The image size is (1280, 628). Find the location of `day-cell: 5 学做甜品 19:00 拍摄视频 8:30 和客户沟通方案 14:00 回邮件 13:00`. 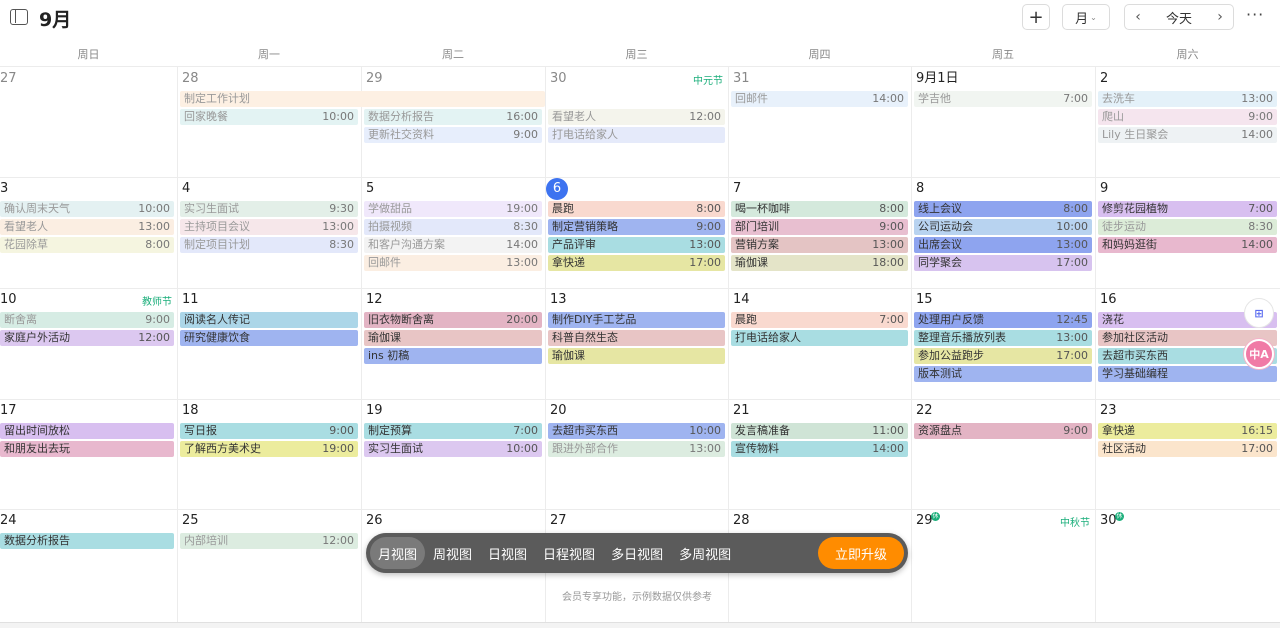

day-cell: 5 学做甜品 19:00 拍摄视频 8:30 和客户沟通方案 14:00 回邮件 13:00 is located at coordinates (453, 232).